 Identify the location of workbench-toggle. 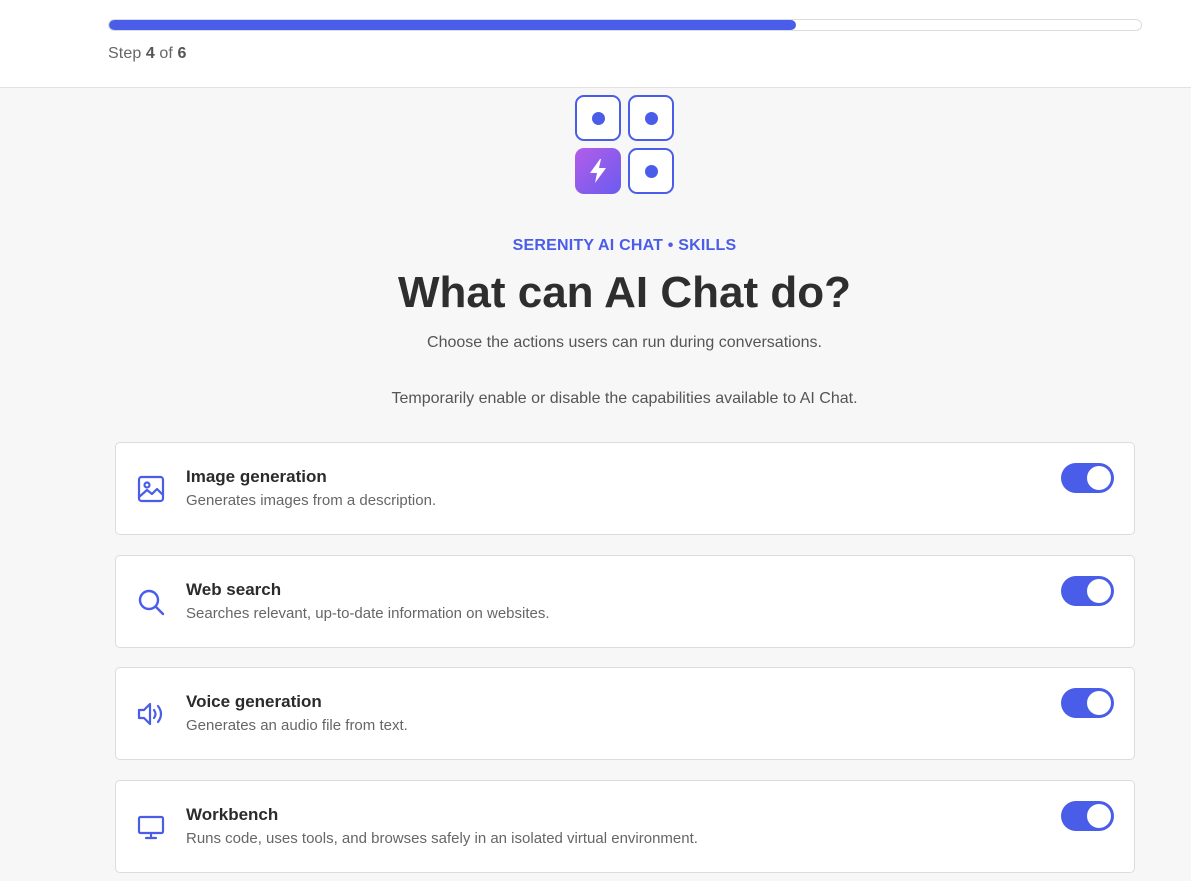
(1087, 816).